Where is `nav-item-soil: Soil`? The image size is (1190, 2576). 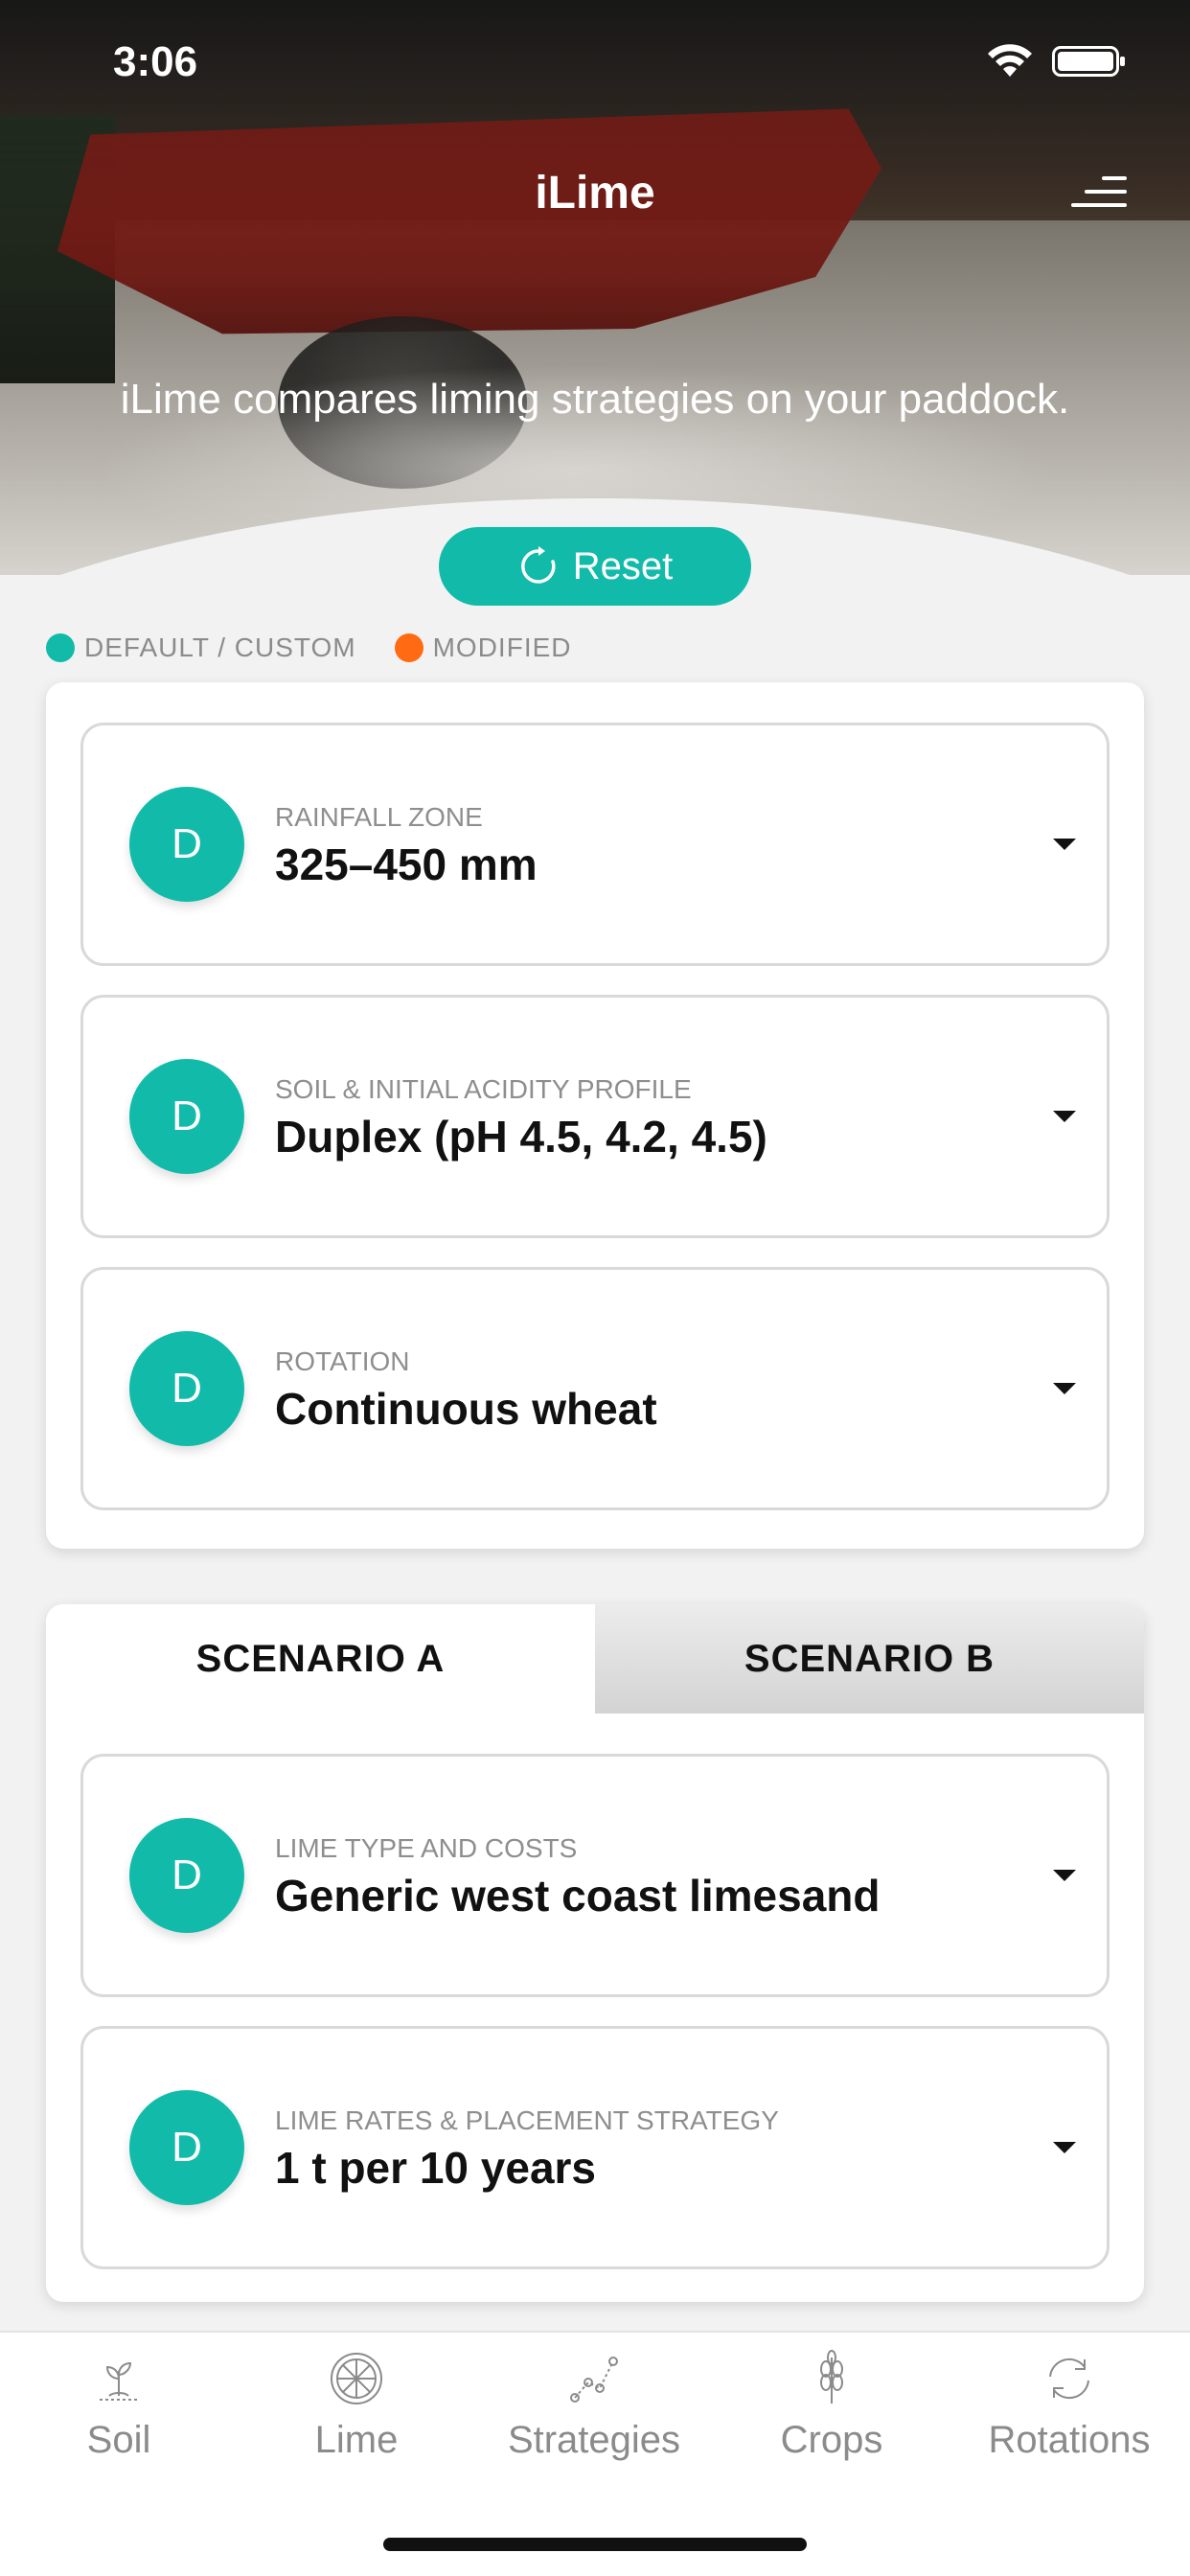 nav-item-soil: Soil is located at coordinates (119, 2405).